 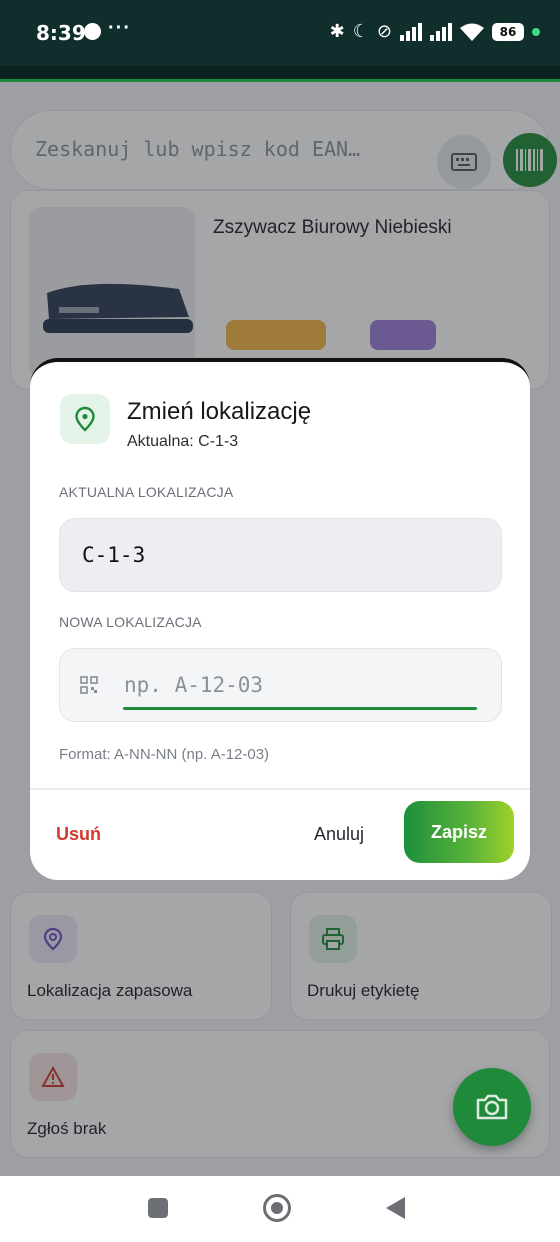 What do you see at coordinates (280, 74) in the screenshot?
I see `app-bar` at bounding box center [280, 74].